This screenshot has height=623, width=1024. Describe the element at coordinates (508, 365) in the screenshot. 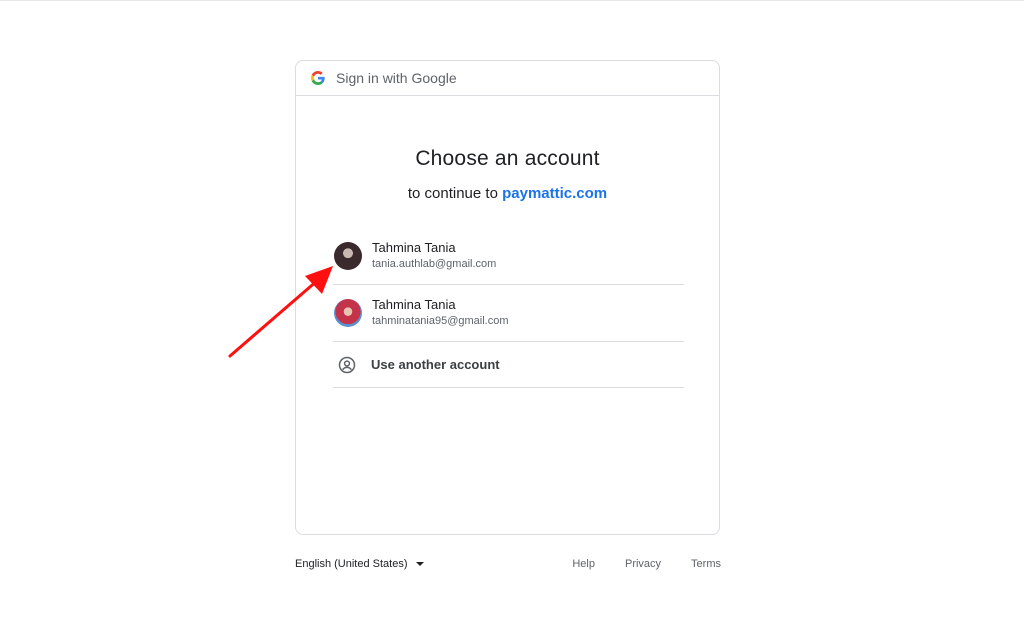

I see `use-another-account-button: Use another account` at that location.